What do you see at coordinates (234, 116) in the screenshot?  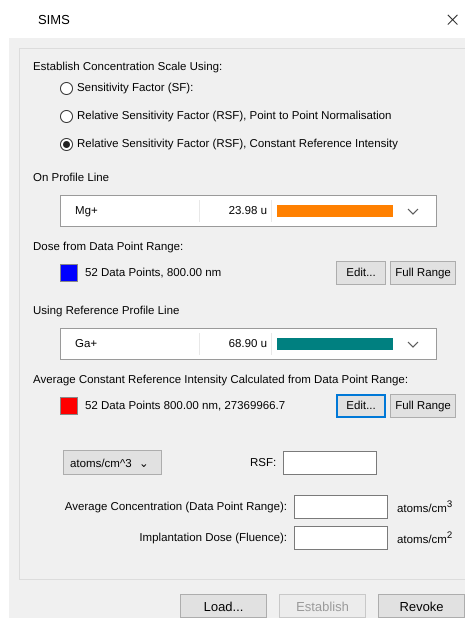 I see `radio-label: Relative Sensitivity Factor (RSF), Point to Point Normalisation` at bounding box center [234, 116].